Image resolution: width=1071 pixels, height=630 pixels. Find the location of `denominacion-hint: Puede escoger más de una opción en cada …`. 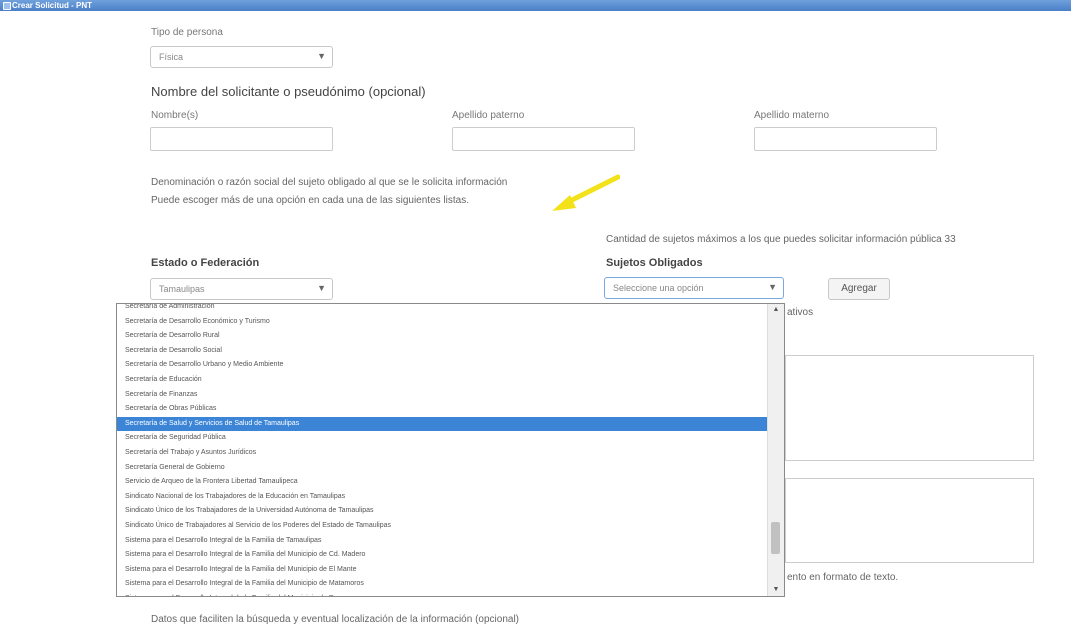

denominacion-hint: Puede escoger más de una opción en cada … is located at coordinates (310, 200).